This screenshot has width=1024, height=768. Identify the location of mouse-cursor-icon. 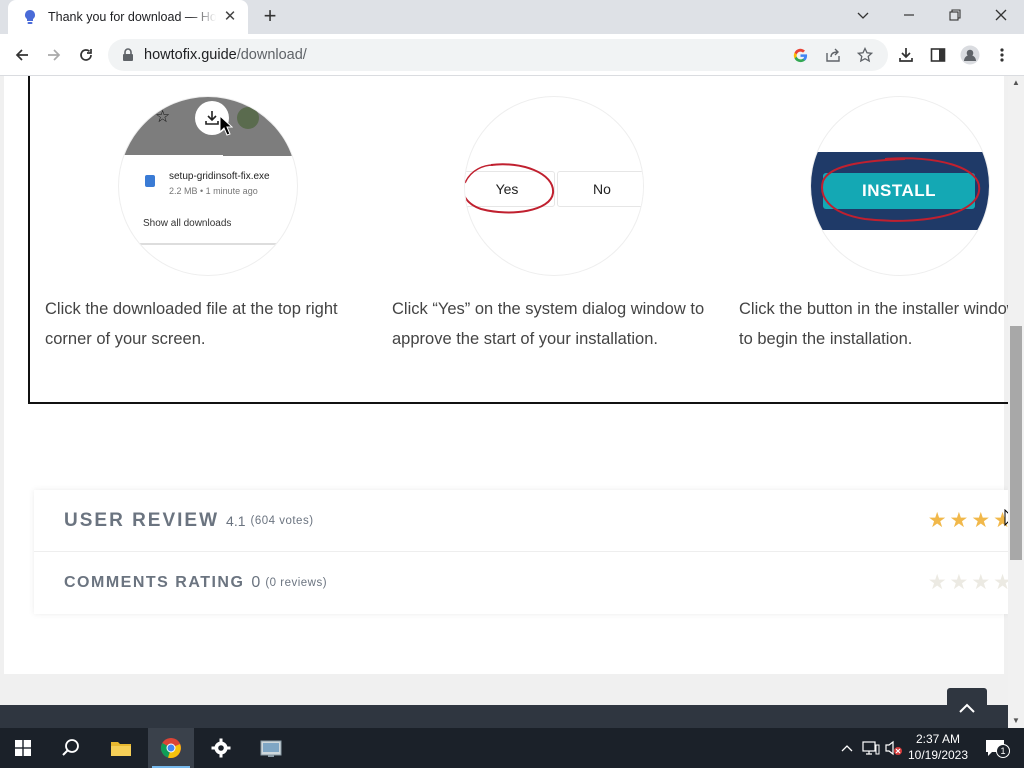
(226, 125).